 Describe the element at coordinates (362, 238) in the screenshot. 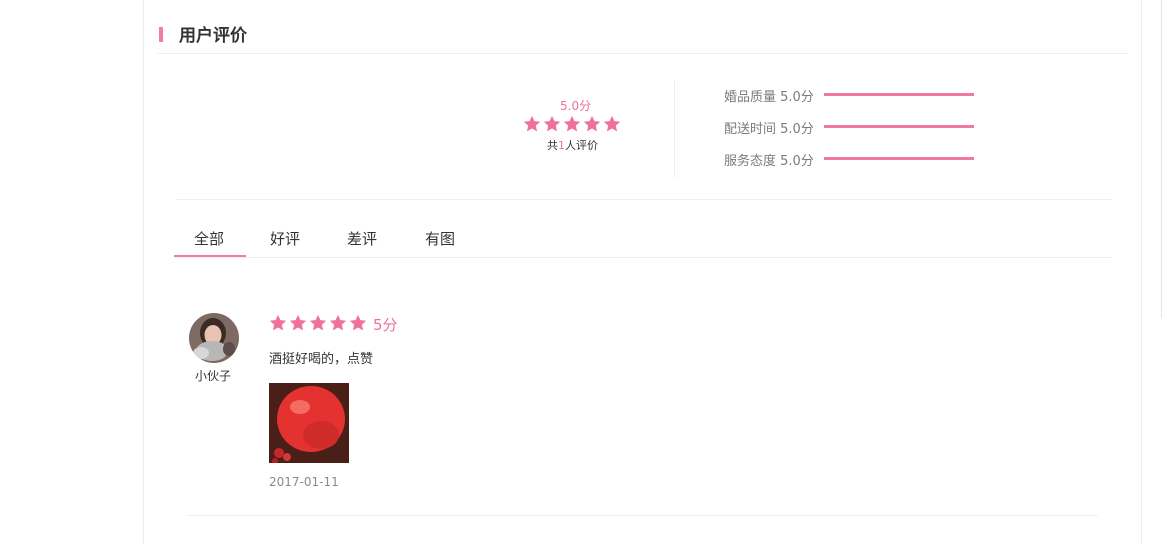

I see `tab-bad: 差评` at that location.